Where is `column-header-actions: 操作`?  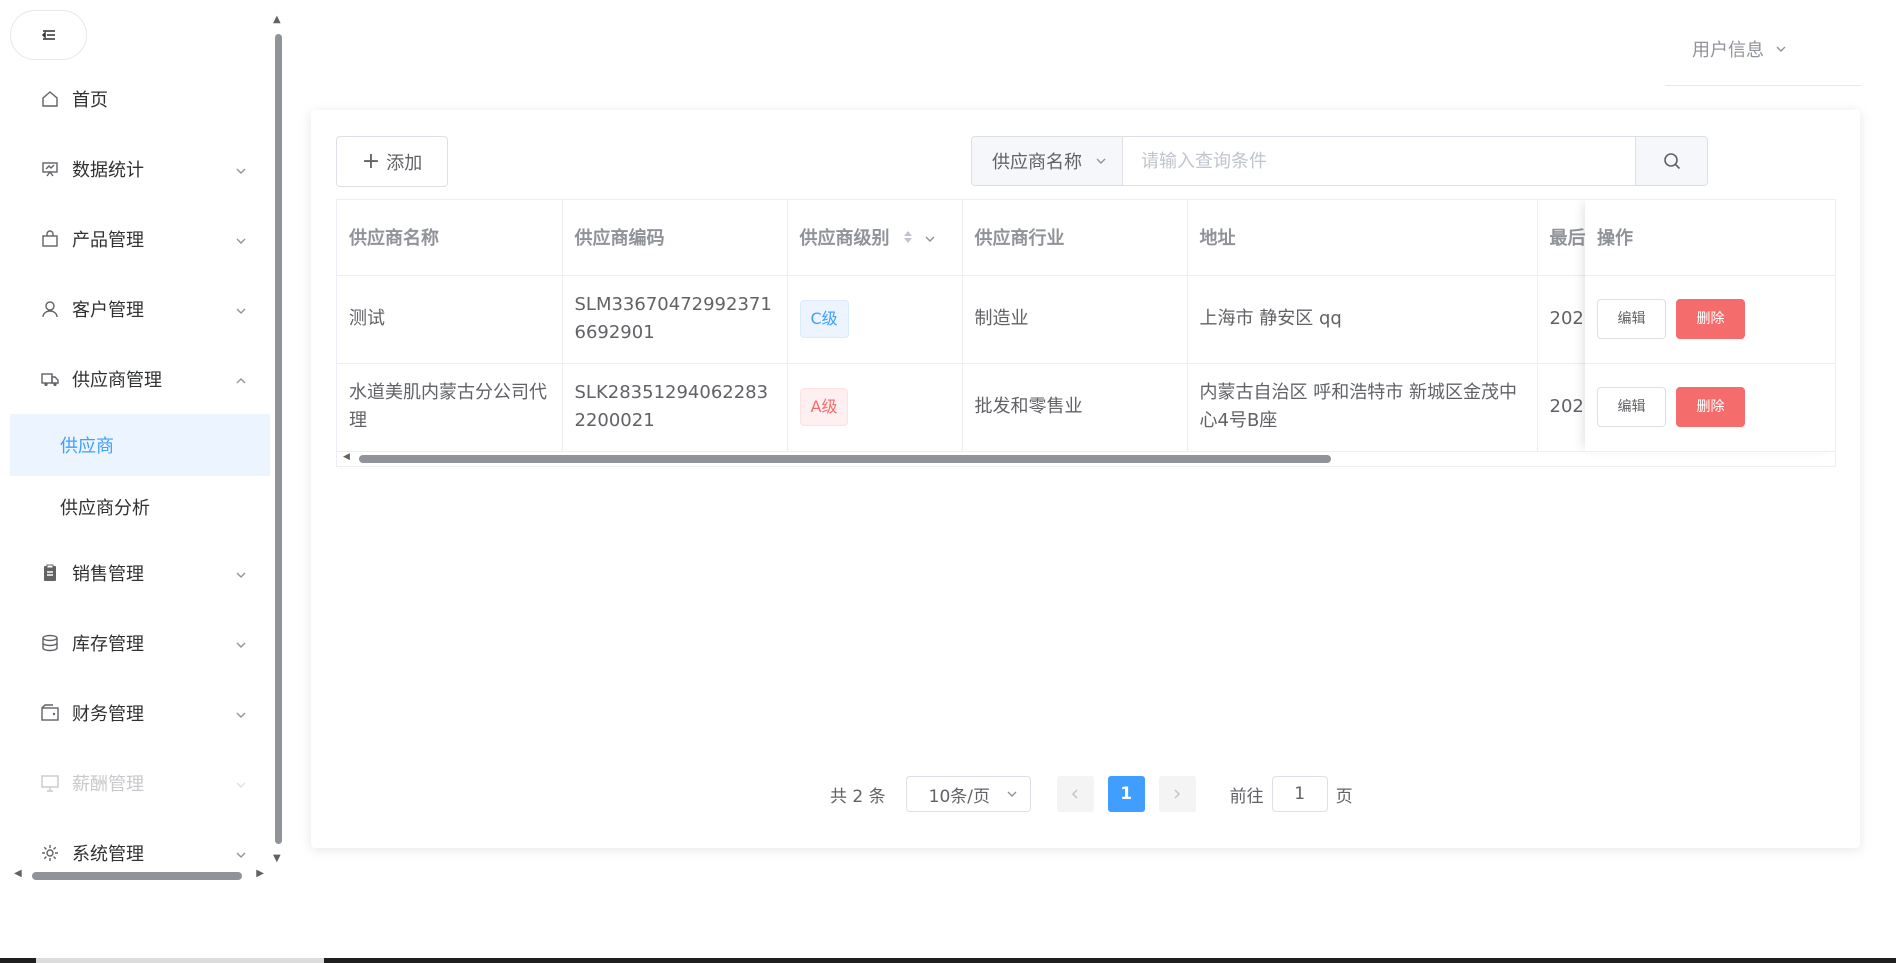
column-header-actions: 操作 is located at coordinates (1710, 238).